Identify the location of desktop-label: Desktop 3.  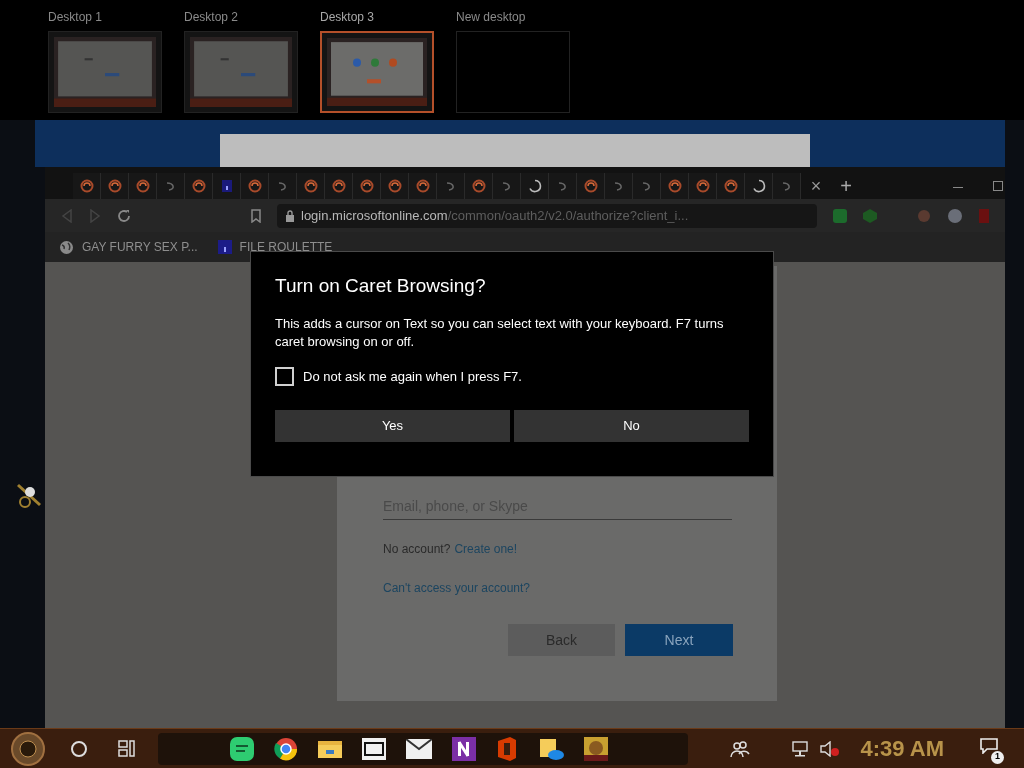
(348, 17).